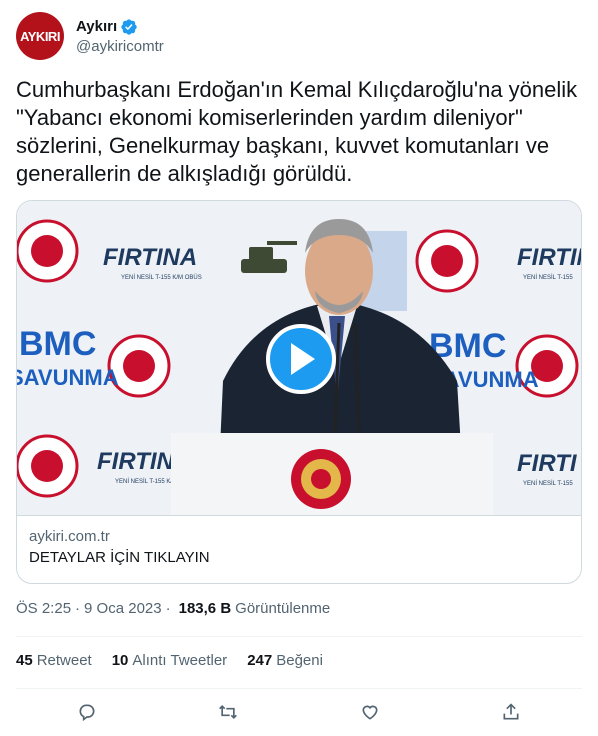  I want to click on emblem-left-bottom, so click(48, 466).